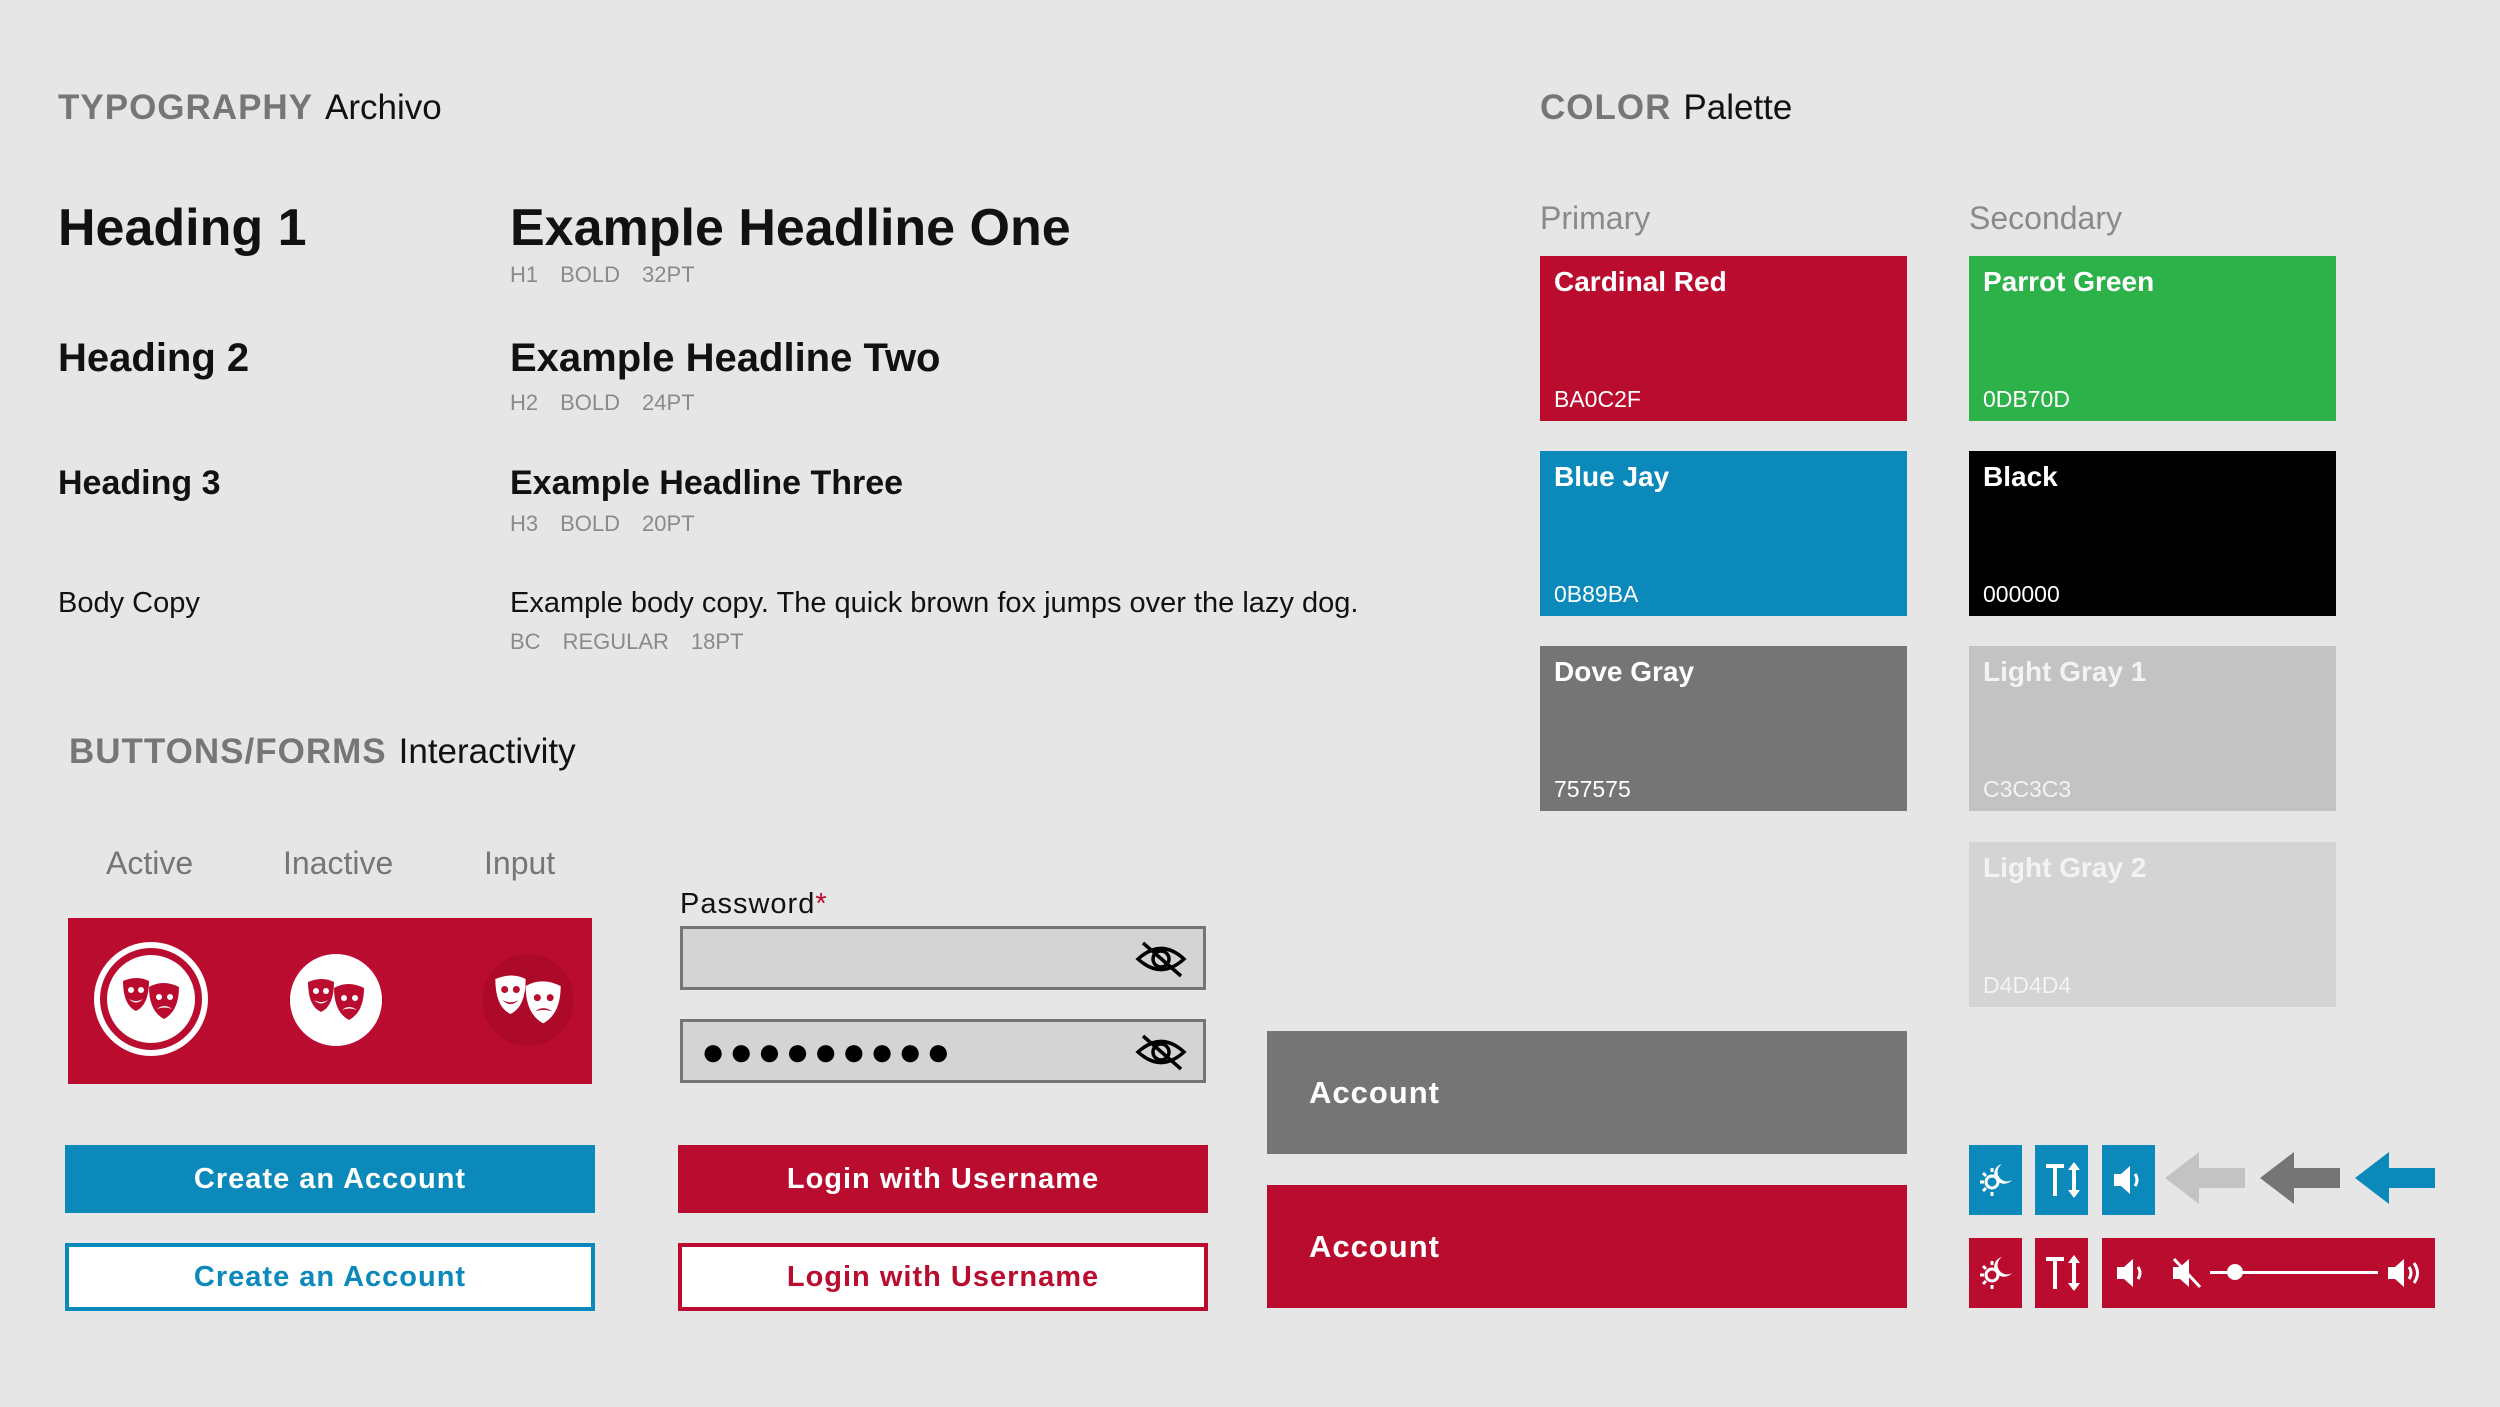 The width and height of the screenshot is (2500, 1407). I want to click on volume-slider-knob, so click(2235, 1272).